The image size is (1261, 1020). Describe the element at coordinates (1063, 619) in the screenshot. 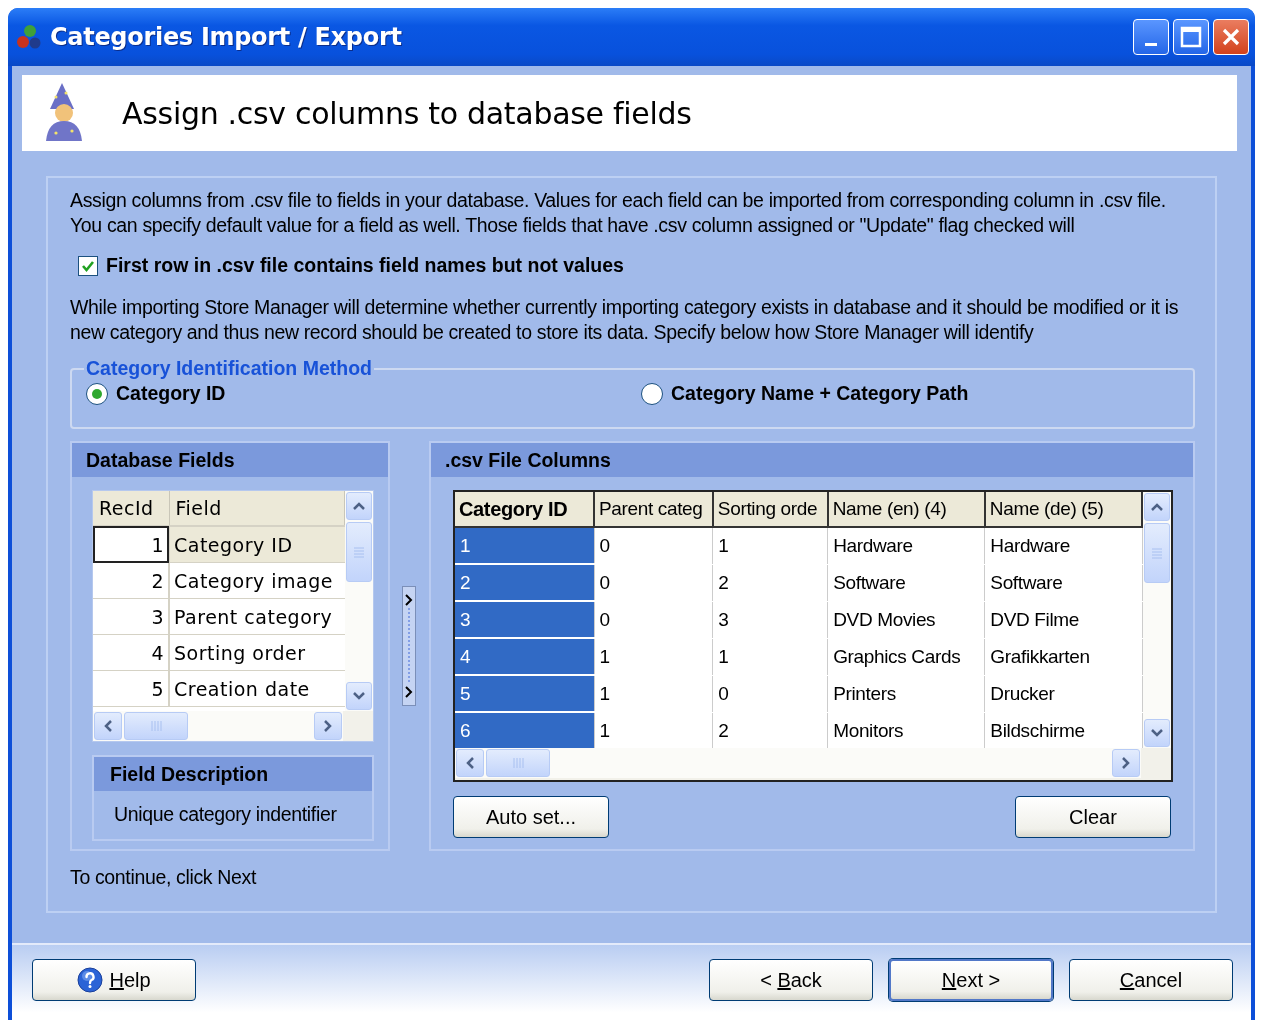

I see `table-cell: DVD Filme` at that location.